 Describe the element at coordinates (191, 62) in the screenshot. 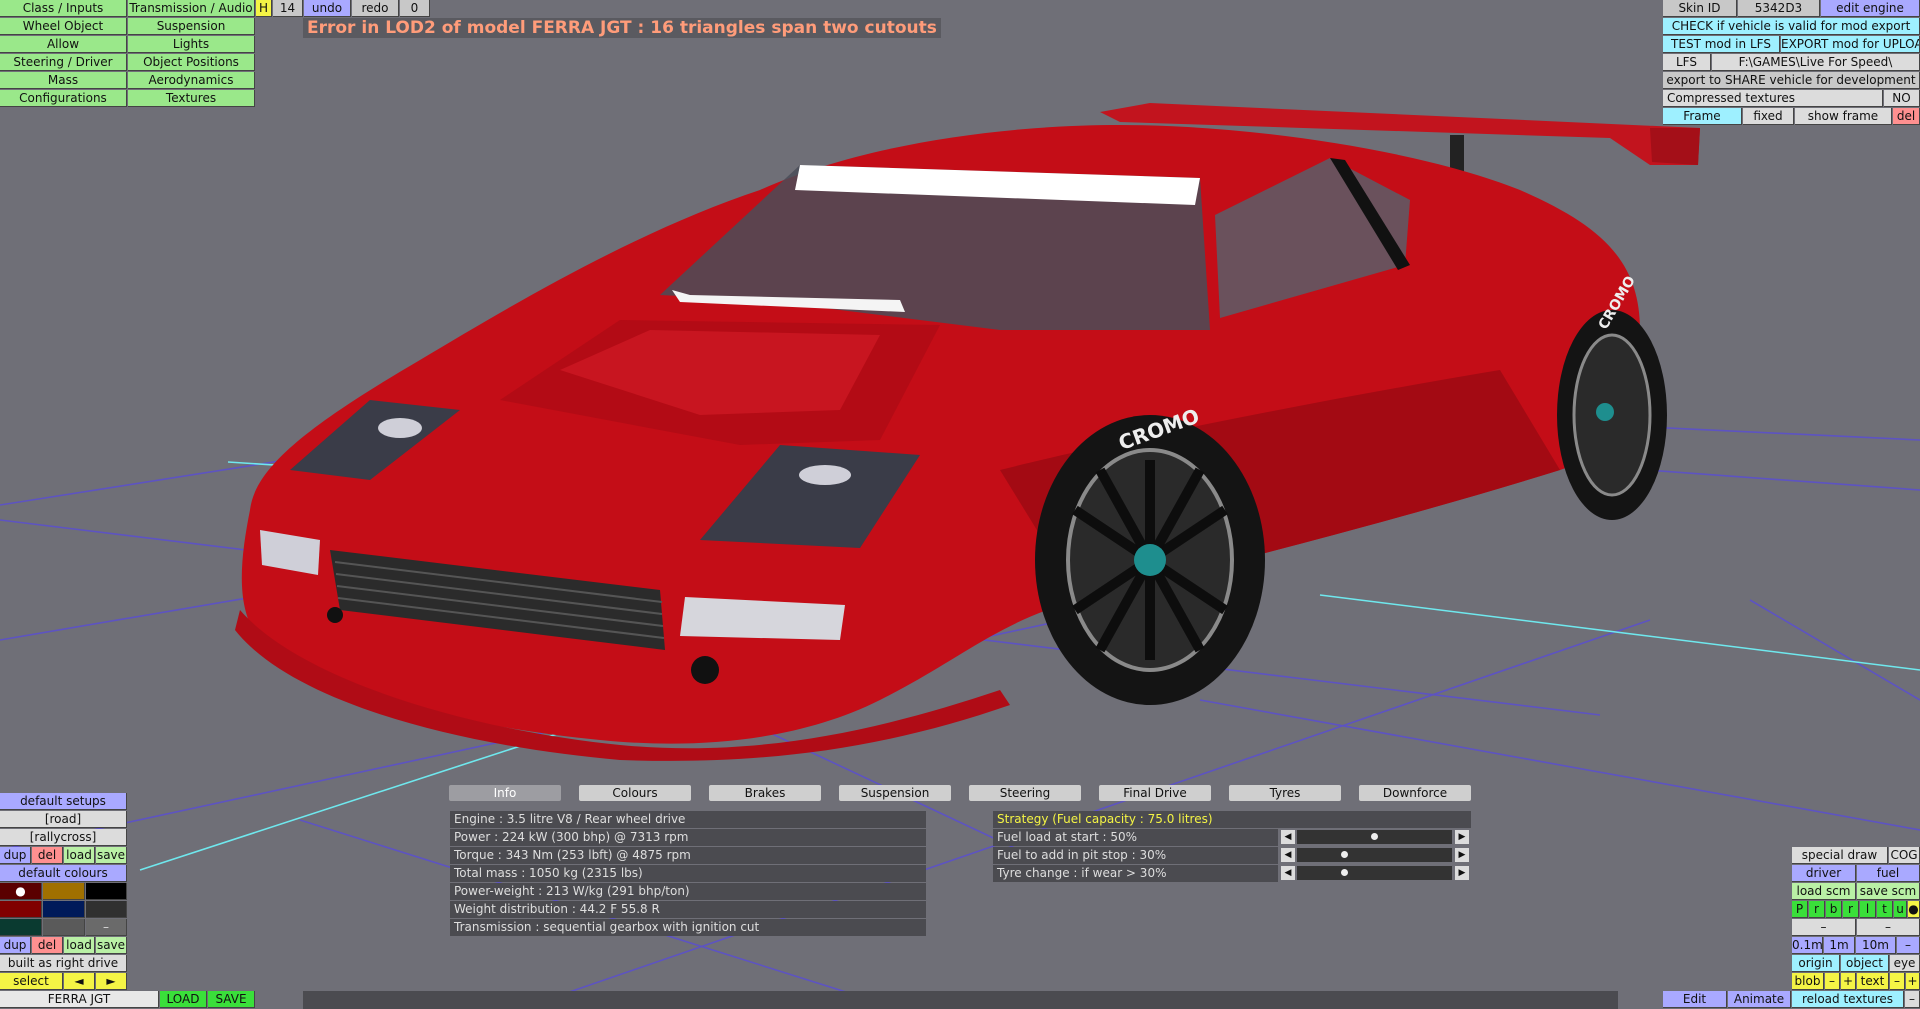

I see `menu-object-positions: Object Positions` at that location.